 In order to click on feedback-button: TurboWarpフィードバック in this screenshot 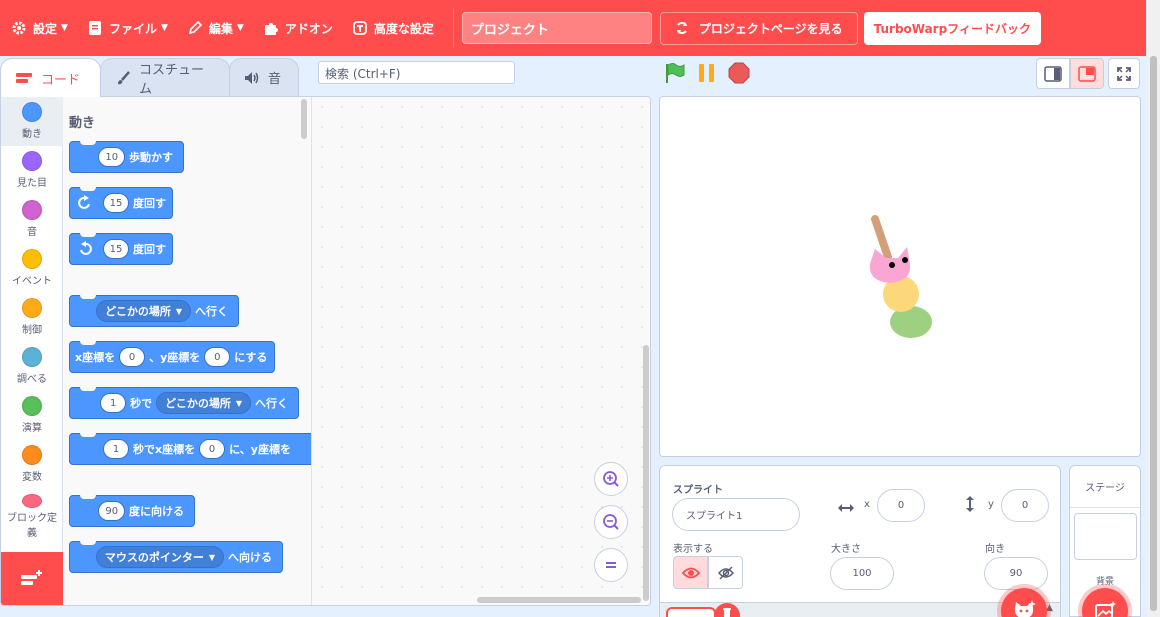, I will do `click(952, 28)`.